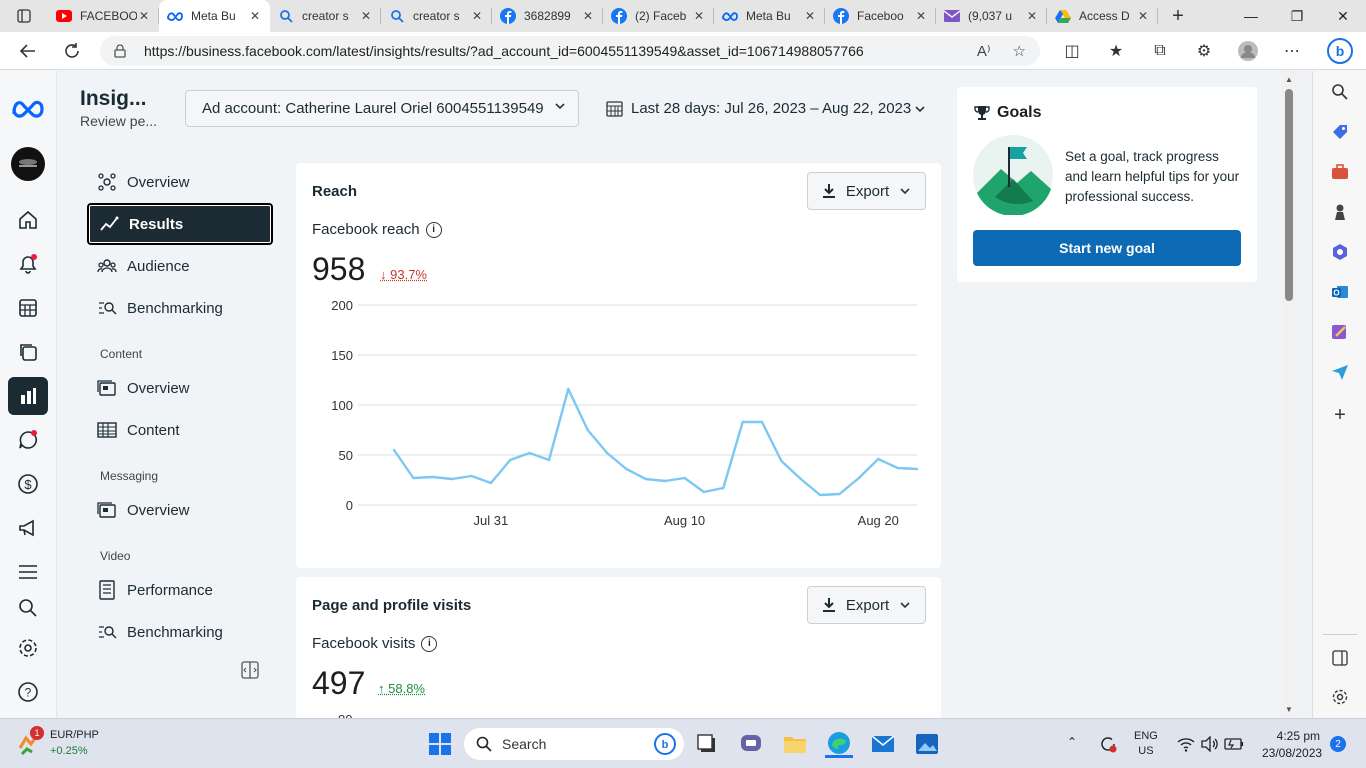 The image size is (1366, 768). Describe the element at coordinates (1343, 16) in the screenshot. I see `close-window-button: ✕` at that location.